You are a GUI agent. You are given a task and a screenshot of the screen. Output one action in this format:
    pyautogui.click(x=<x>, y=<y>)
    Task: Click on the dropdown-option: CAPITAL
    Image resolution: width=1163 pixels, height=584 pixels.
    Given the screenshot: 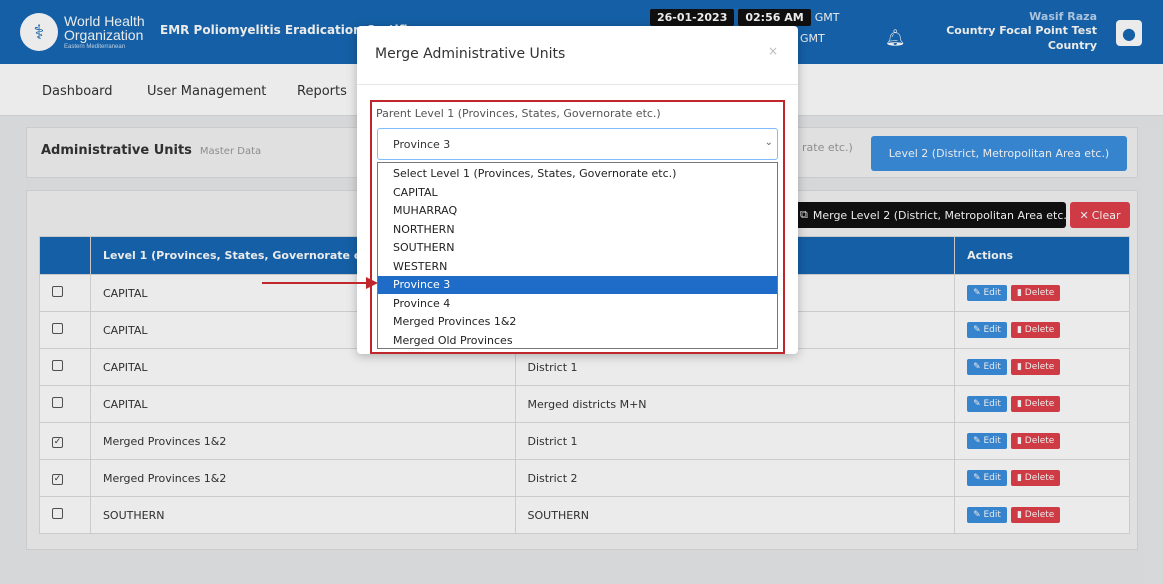 What is the action you would take?
    pyautogui.click(x=577, y=193)
    